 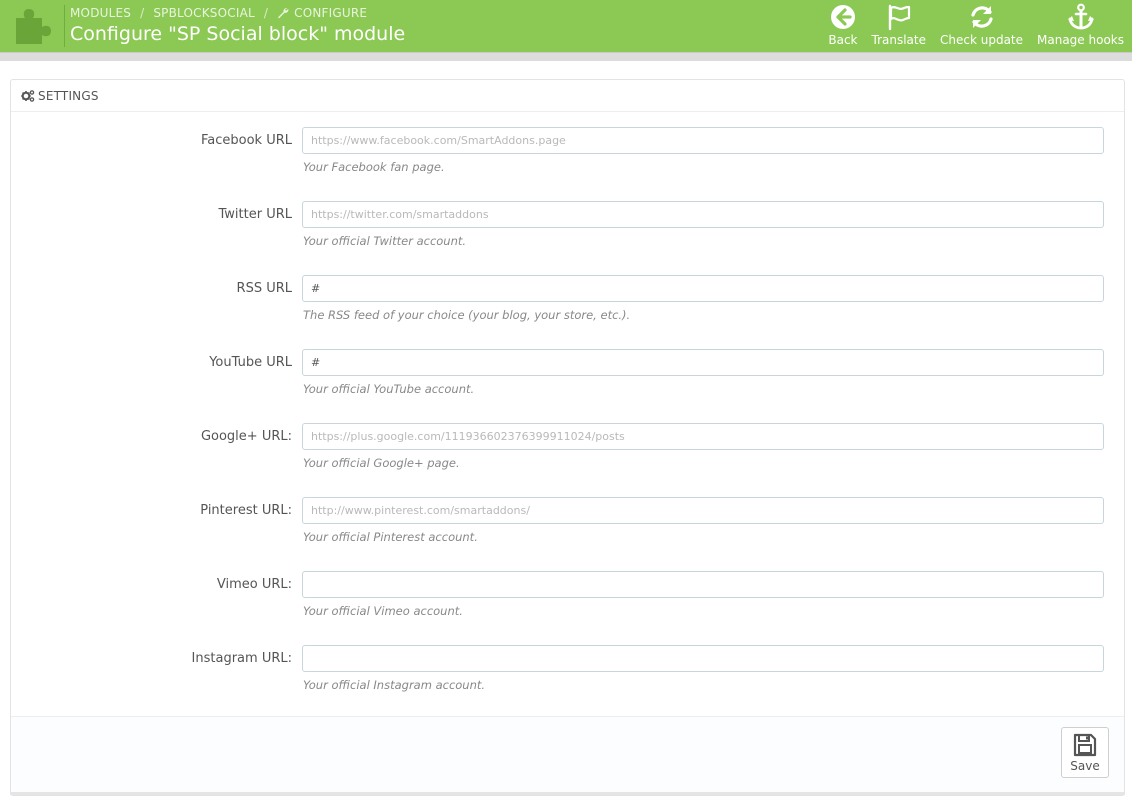 I want to click on header-divider, so click(x=64, y=26).